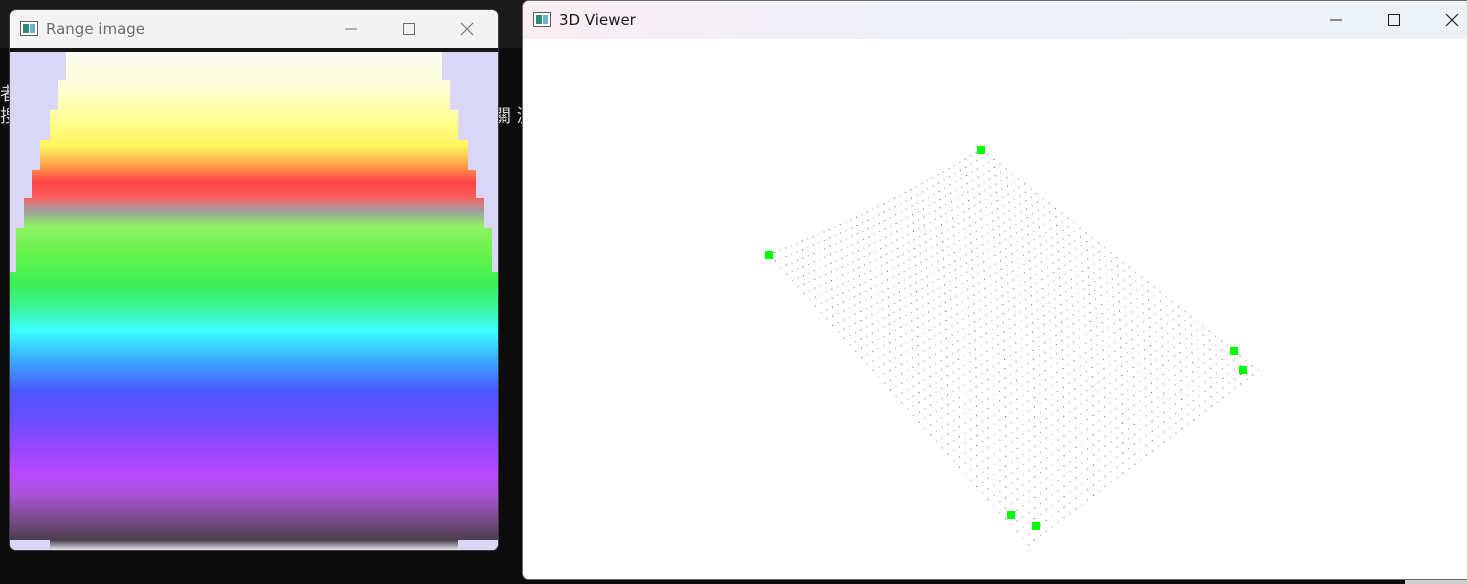 The image size is (1467, 584). What do you see at coordinates (21, 184) in the screenshot?
I see `range-margin` at bounding box center [21, 184].